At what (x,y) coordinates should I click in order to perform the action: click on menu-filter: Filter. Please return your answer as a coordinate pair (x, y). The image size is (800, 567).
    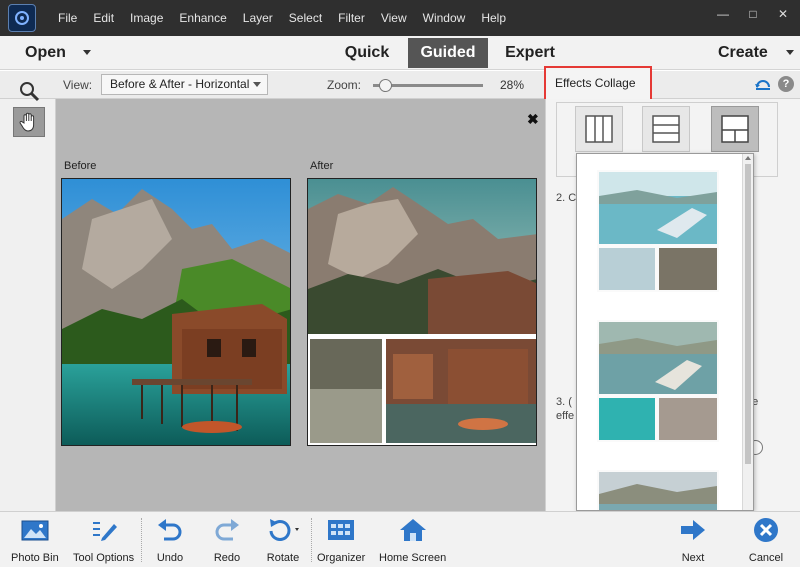
    Looking at the image, I should click on (351, 18).